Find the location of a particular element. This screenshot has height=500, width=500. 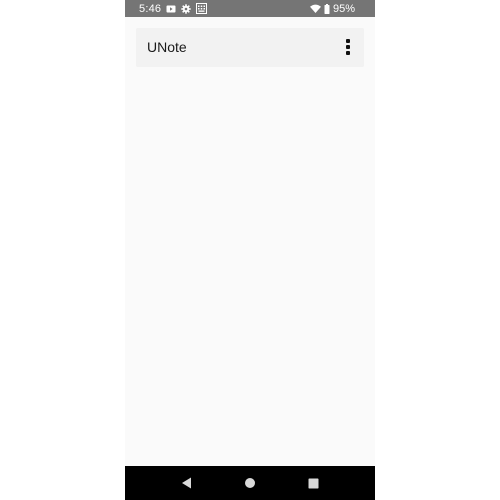

battery-icon is located at coordinates (327, 8).